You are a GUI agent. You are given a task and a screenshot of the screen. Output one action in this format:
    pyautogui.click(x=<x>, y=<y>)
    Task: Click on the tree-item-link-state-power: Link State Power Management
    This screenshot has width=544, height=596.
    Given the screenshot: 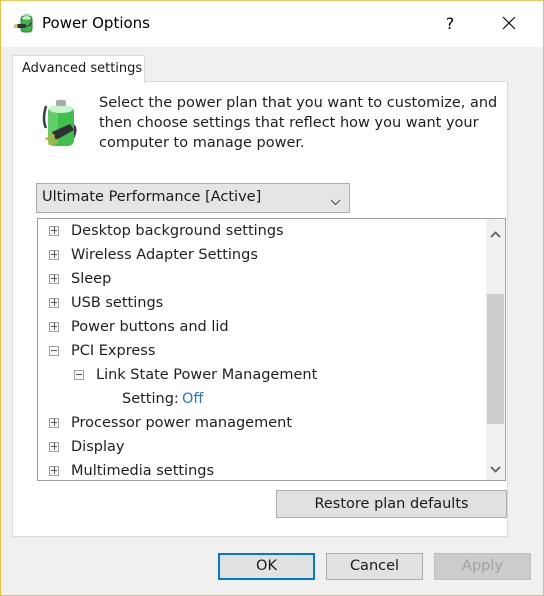 What is the action you would take?
    pyautogui.click(x=258, y=375)
    